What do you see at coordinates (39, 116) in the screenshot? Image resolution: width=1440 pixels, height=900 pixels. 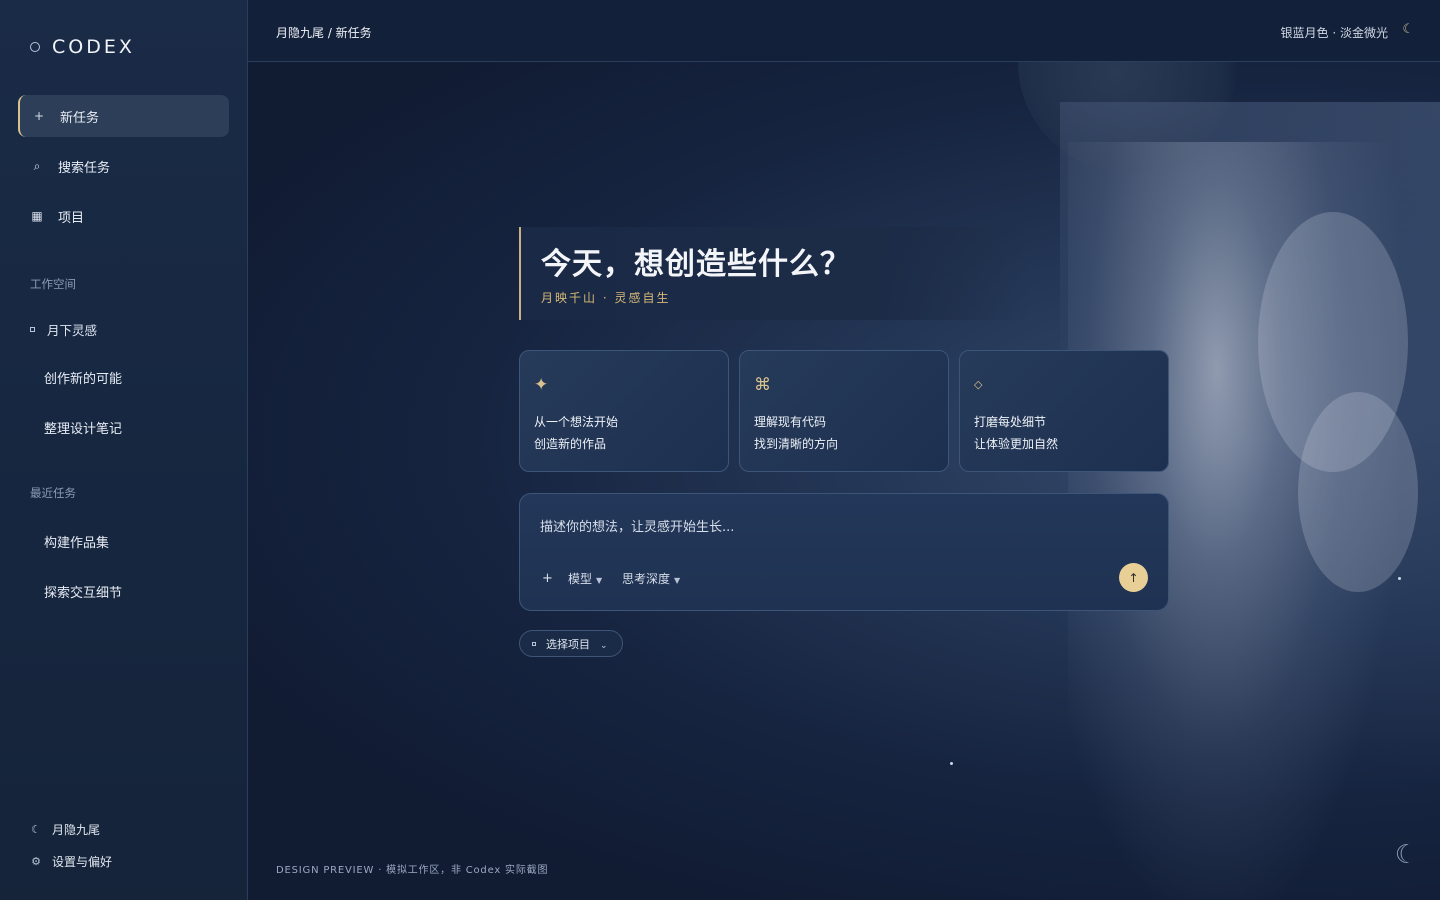 I see `plus-icon: +` at bounding box center [39, 116].